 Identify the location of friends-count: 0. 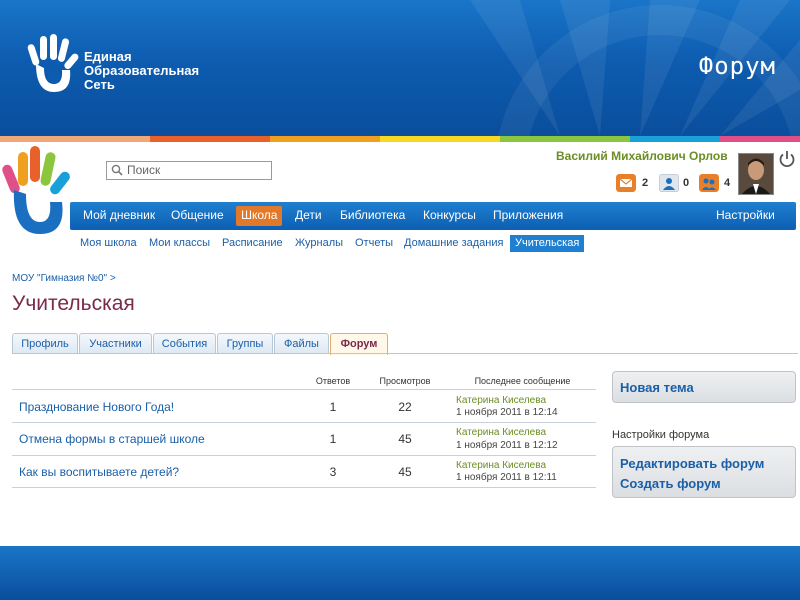
(686, 183).